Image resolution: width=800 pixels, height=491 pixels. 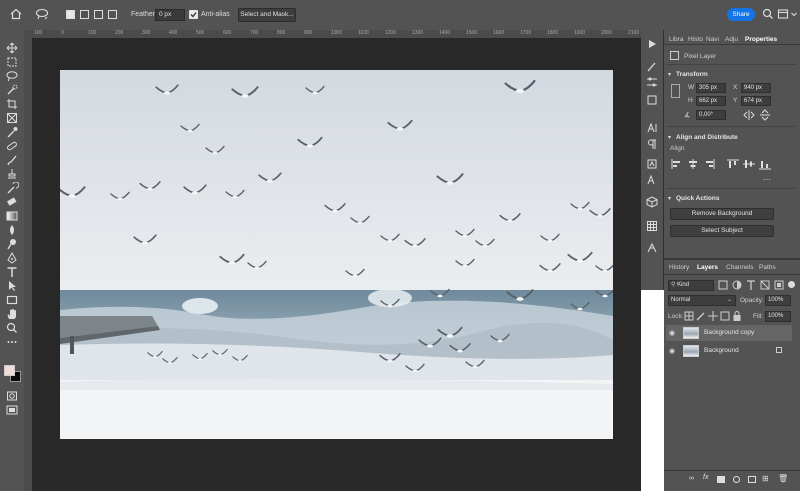 I want to click on layer-style-icon: fx, so click(x=705, y=477).